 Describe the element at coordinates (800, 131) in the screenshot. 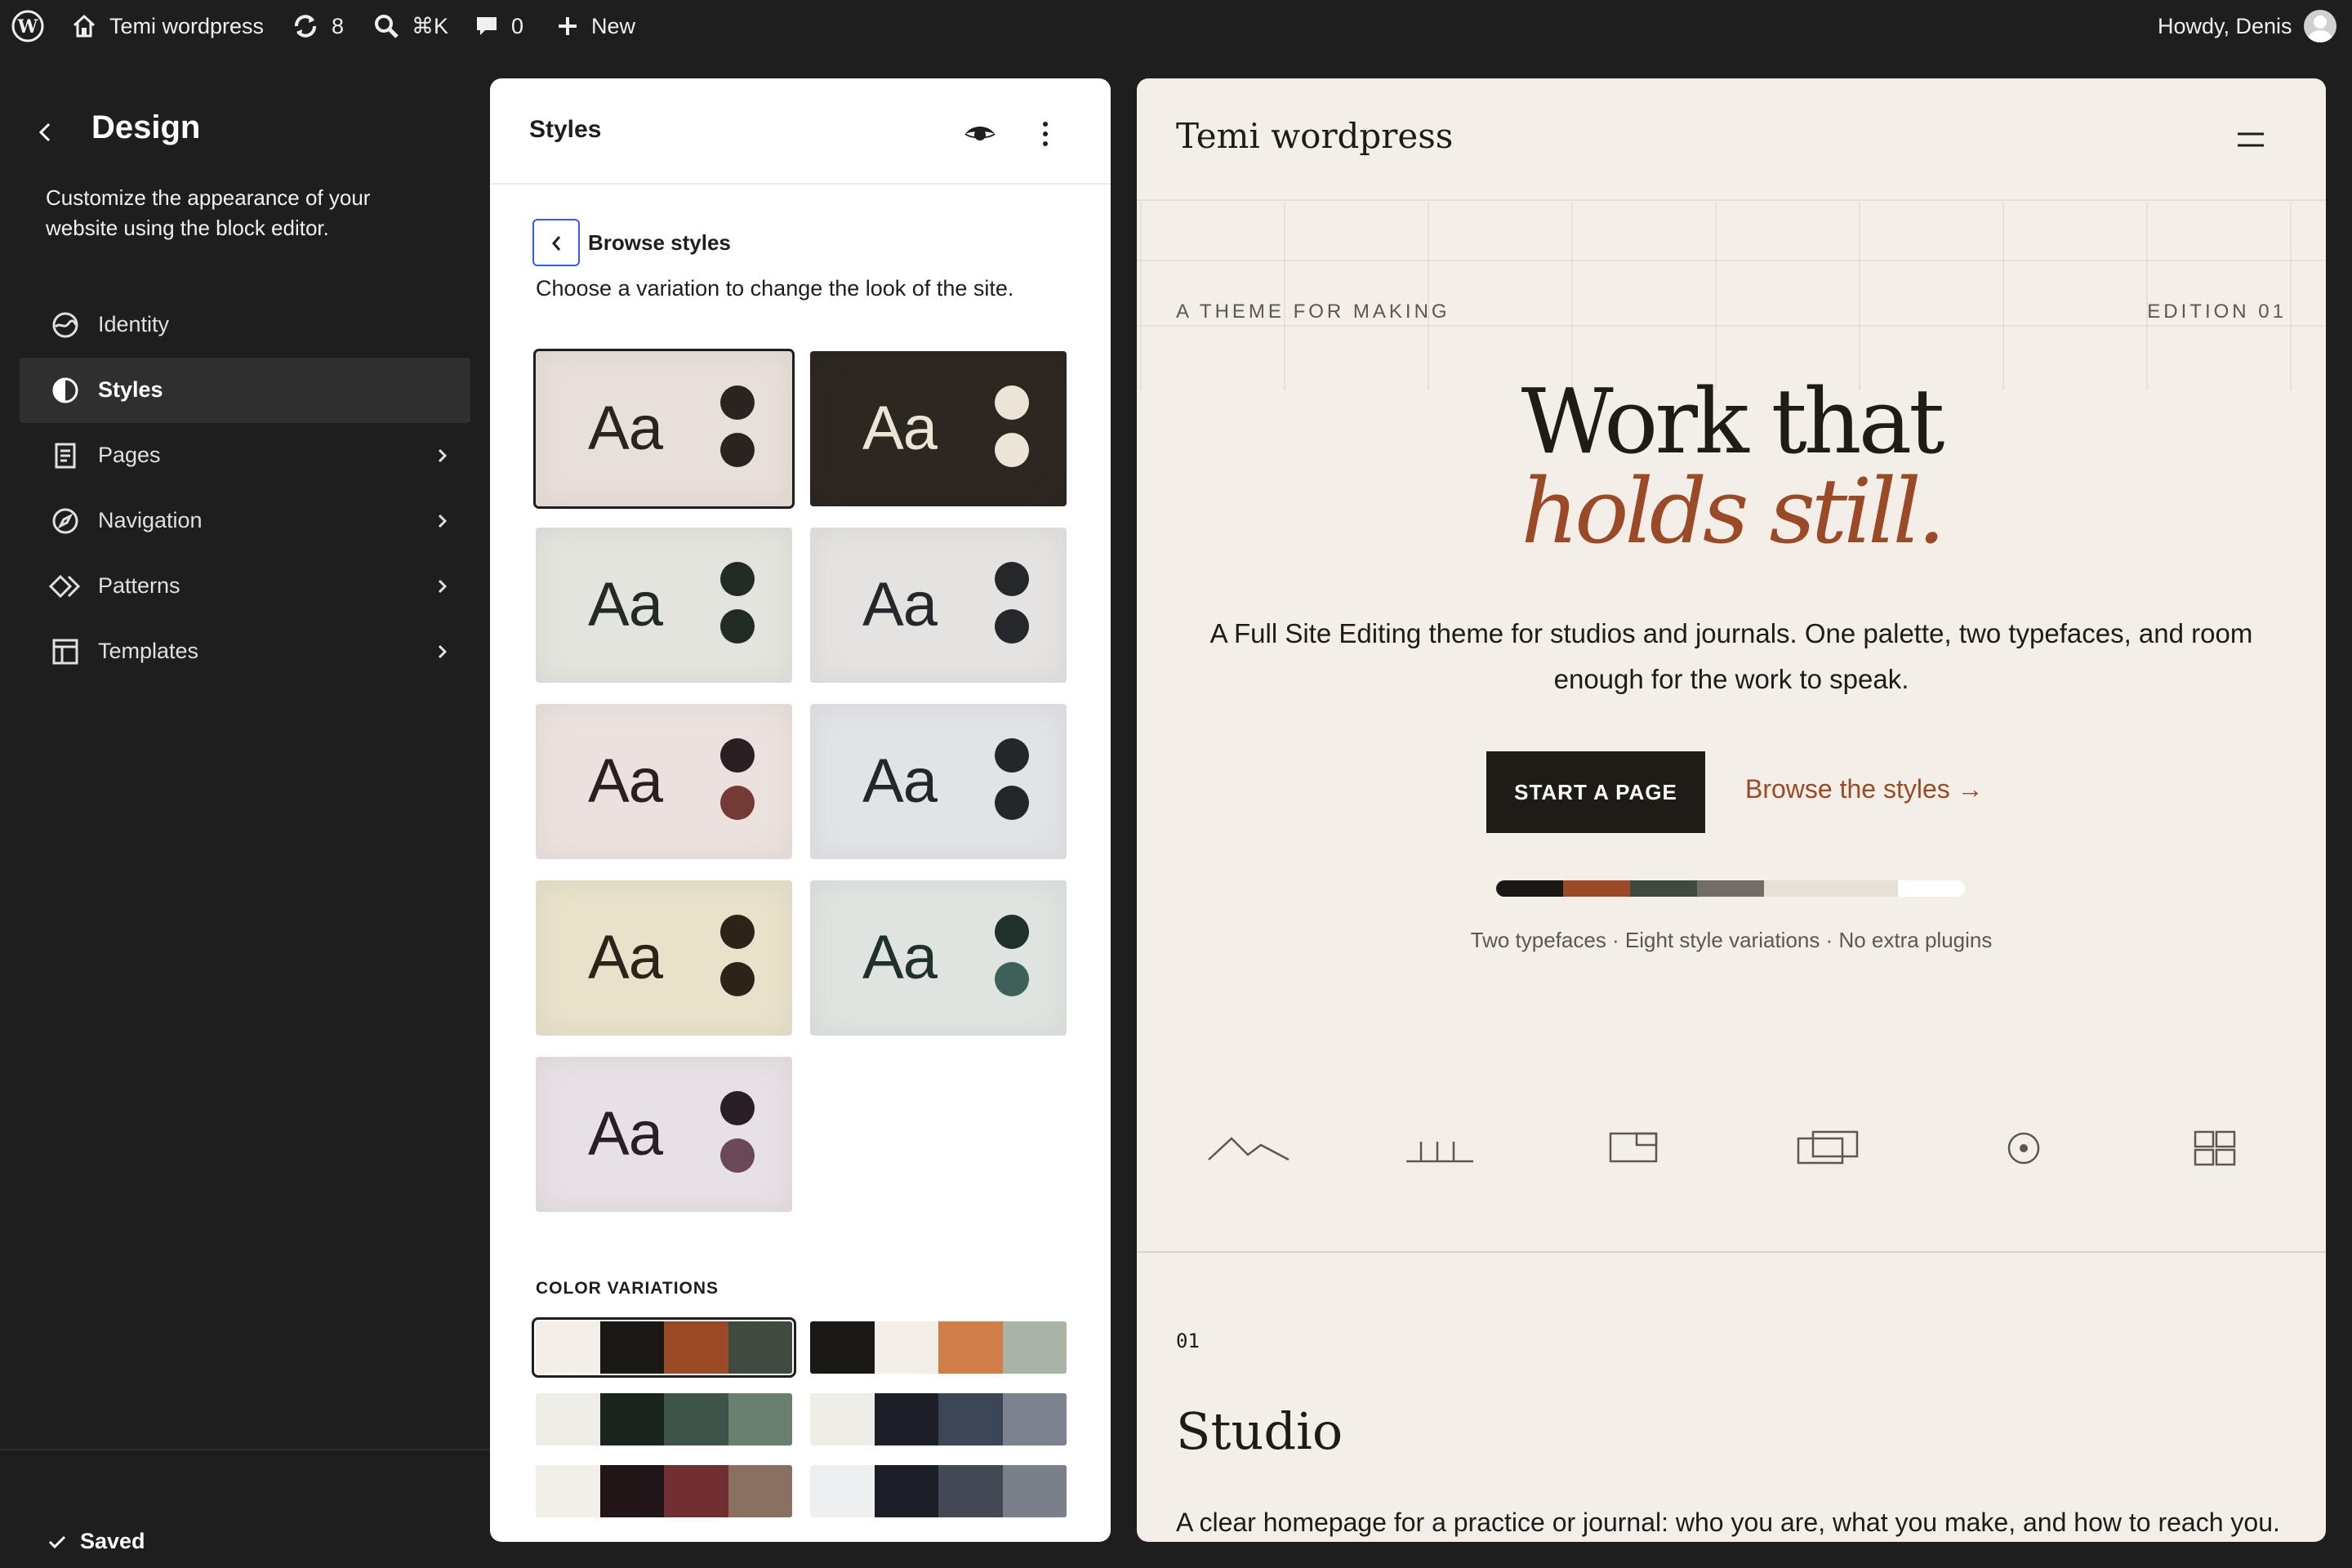

I see `panel-header: Styles` at that location.